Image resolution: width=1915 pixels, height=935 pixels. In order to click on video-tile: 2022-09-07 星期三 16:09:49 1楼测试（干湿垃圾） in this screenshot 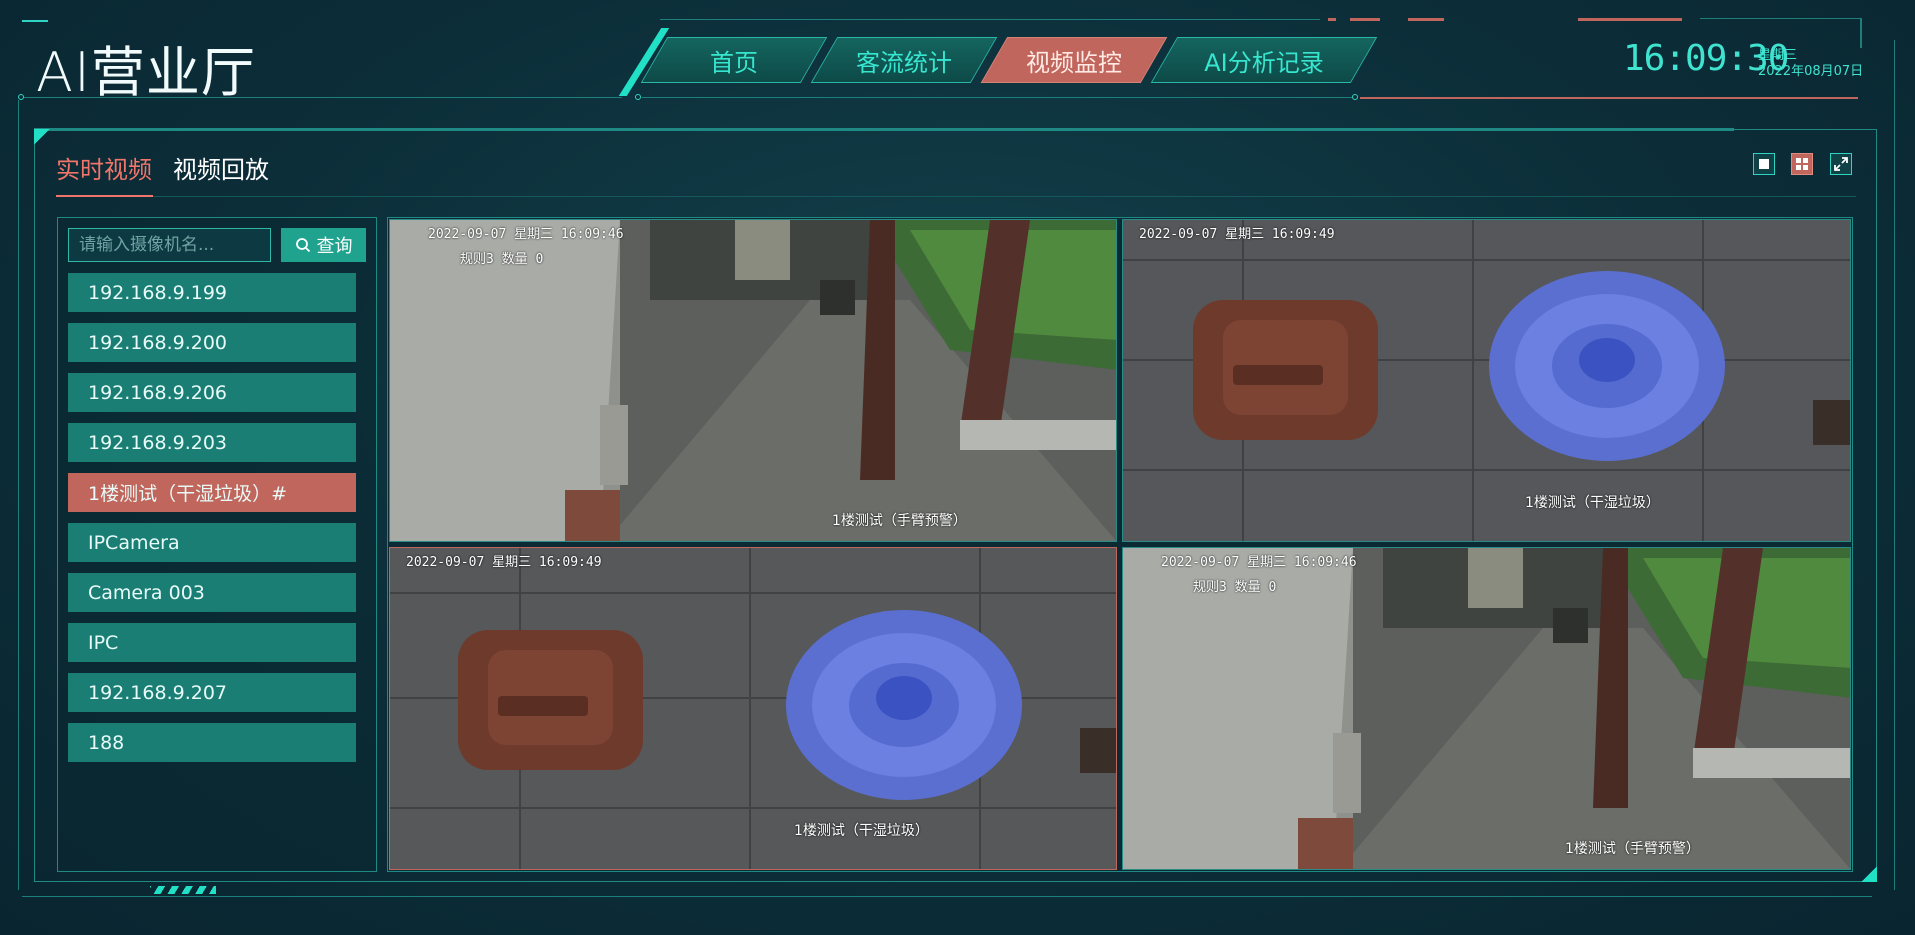, I will do `click(1486, 380)`.